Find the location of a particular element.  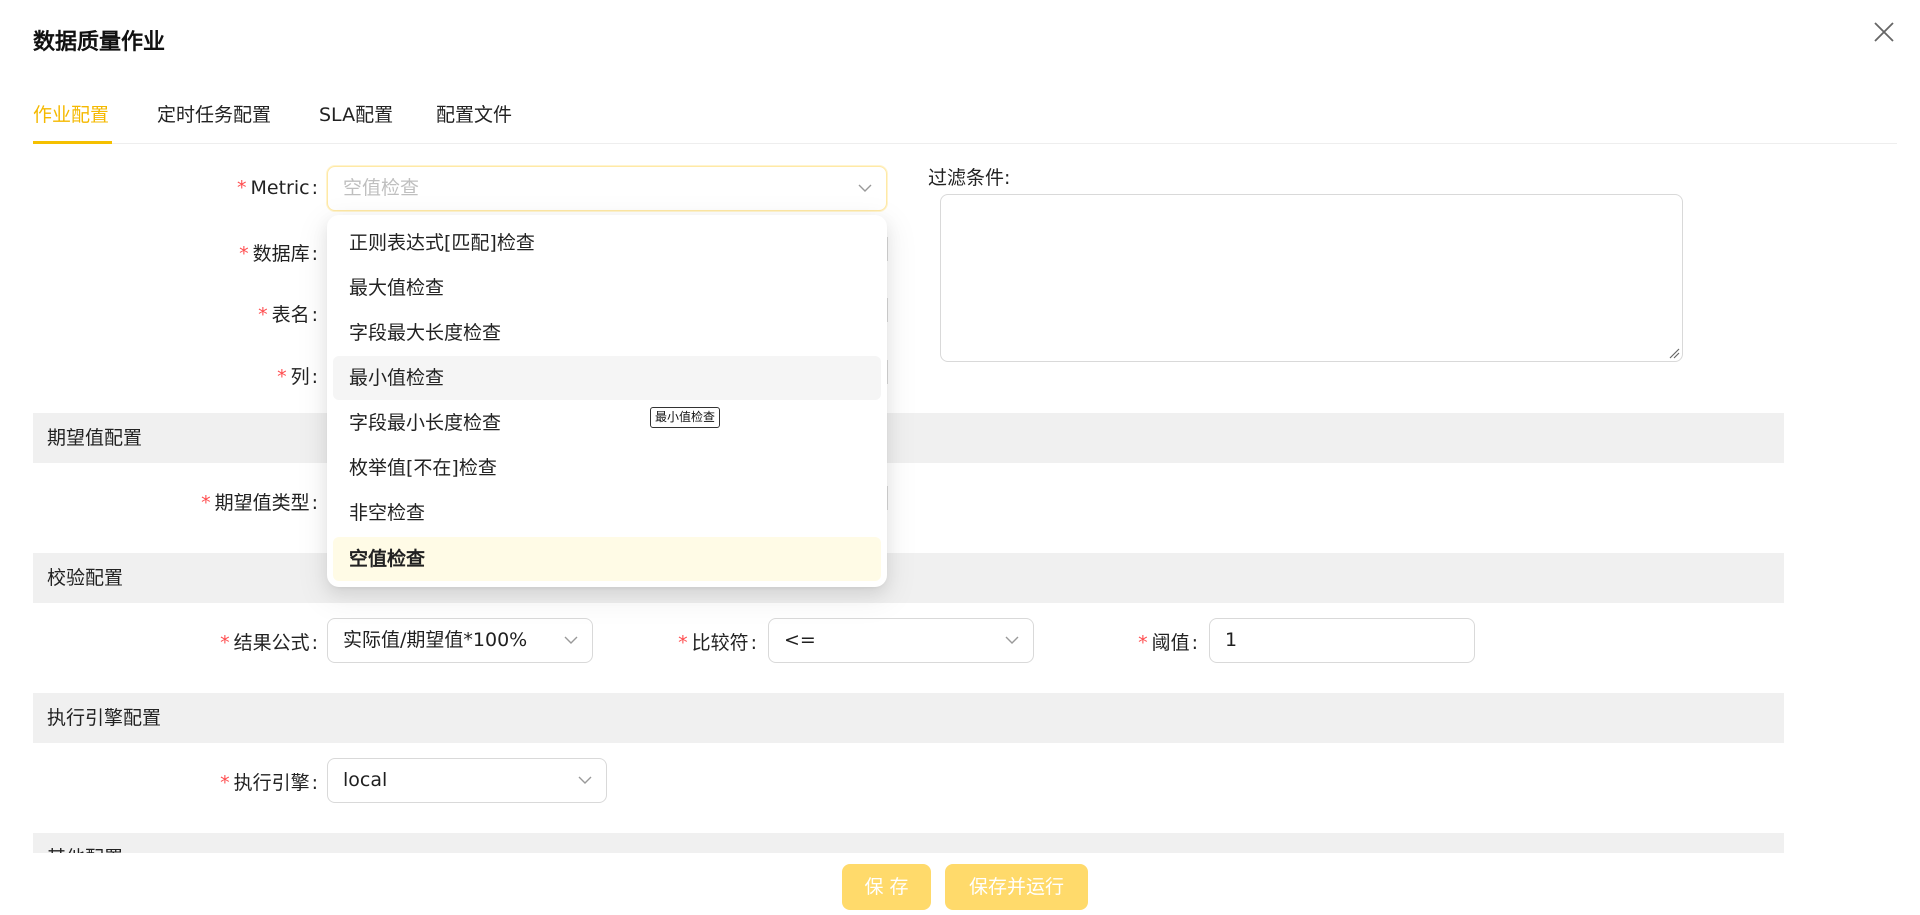

filter-label: 过滤条件: is located at coordinates (969, 178).